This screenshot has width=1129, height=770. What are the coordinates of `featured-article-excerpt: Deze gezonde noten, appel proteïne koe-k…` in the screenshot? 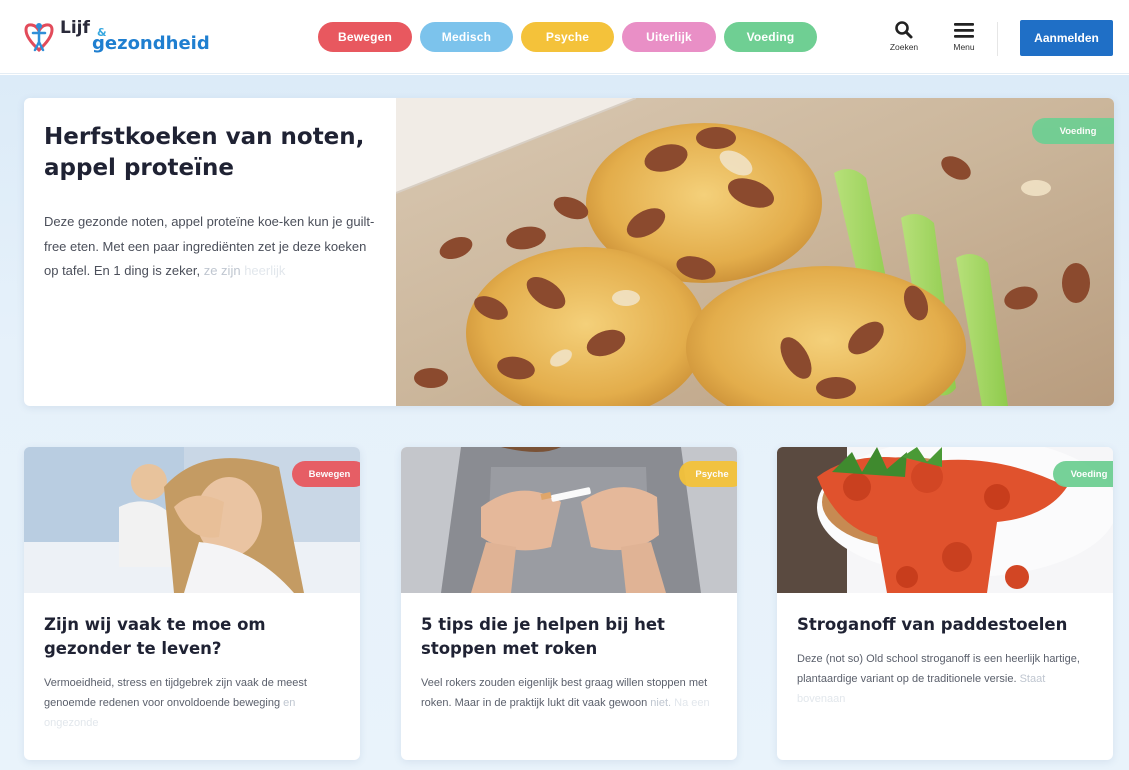 It's located at (210, 247).